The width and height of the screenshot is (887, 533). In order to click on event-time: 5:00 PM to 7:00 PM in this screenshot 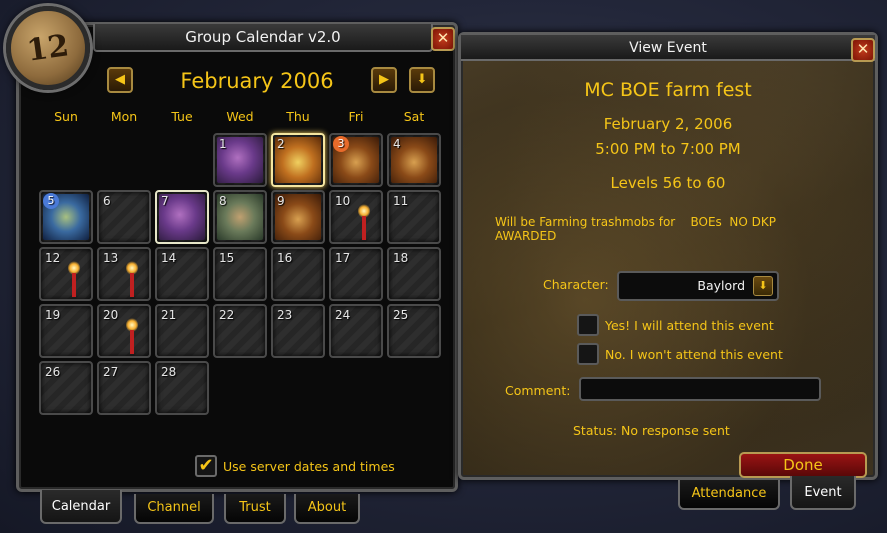, I will do `click(668, 149)`.